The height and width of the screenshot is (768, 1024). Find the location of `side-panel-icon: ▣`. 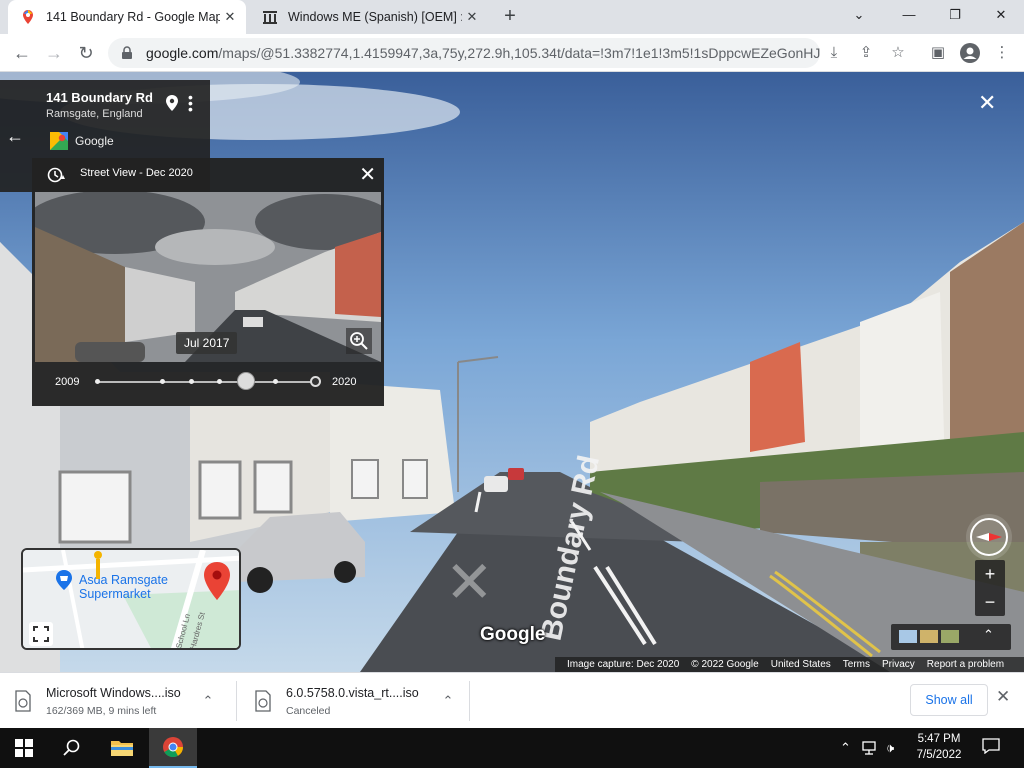

side-panel-icon: ▣ is located at coordinates (938, 53).